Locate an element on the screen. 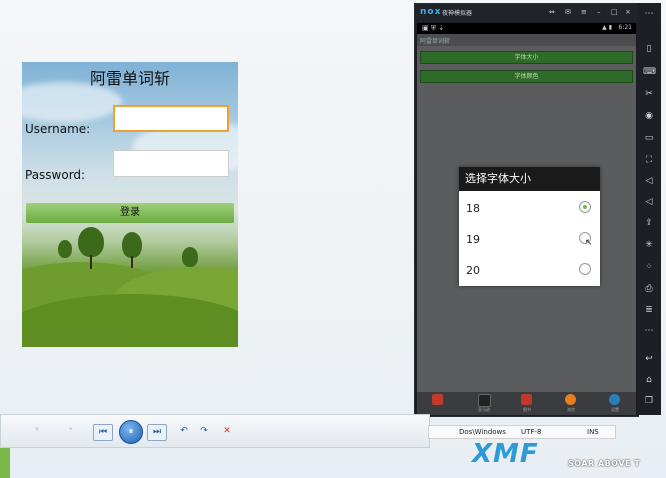  font-size-dialog: 选择字体大小 18 19 ↖ 20 is located at coordinates (529, 226).